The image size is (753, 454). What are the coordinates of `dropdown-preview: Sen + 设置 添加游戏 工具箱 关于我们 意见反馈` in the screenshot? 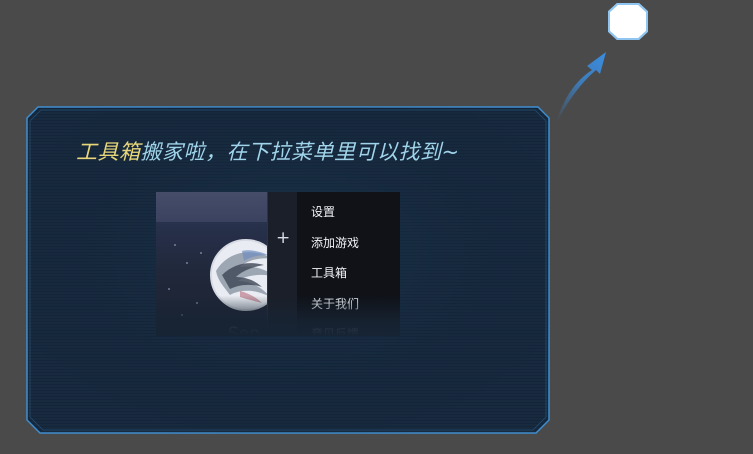 It's located at (278, 264).